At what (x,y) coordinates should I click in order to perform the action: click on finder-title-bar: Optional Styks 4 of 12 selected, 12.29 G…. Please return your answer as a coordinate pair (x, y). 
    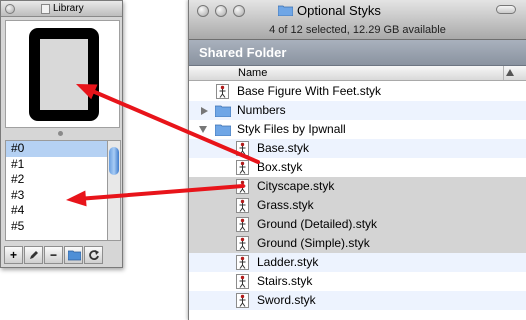
    Looking at the image, I should click on (357, 20).